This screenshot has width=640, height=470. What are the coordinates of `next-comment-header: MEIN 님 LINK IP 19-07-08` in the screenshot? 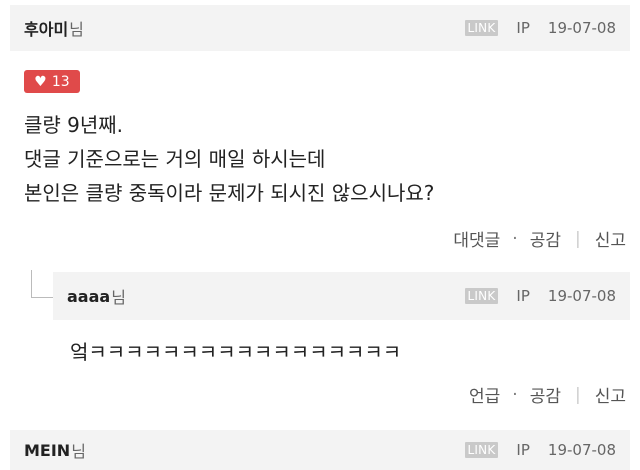 It's located at (320, 450).